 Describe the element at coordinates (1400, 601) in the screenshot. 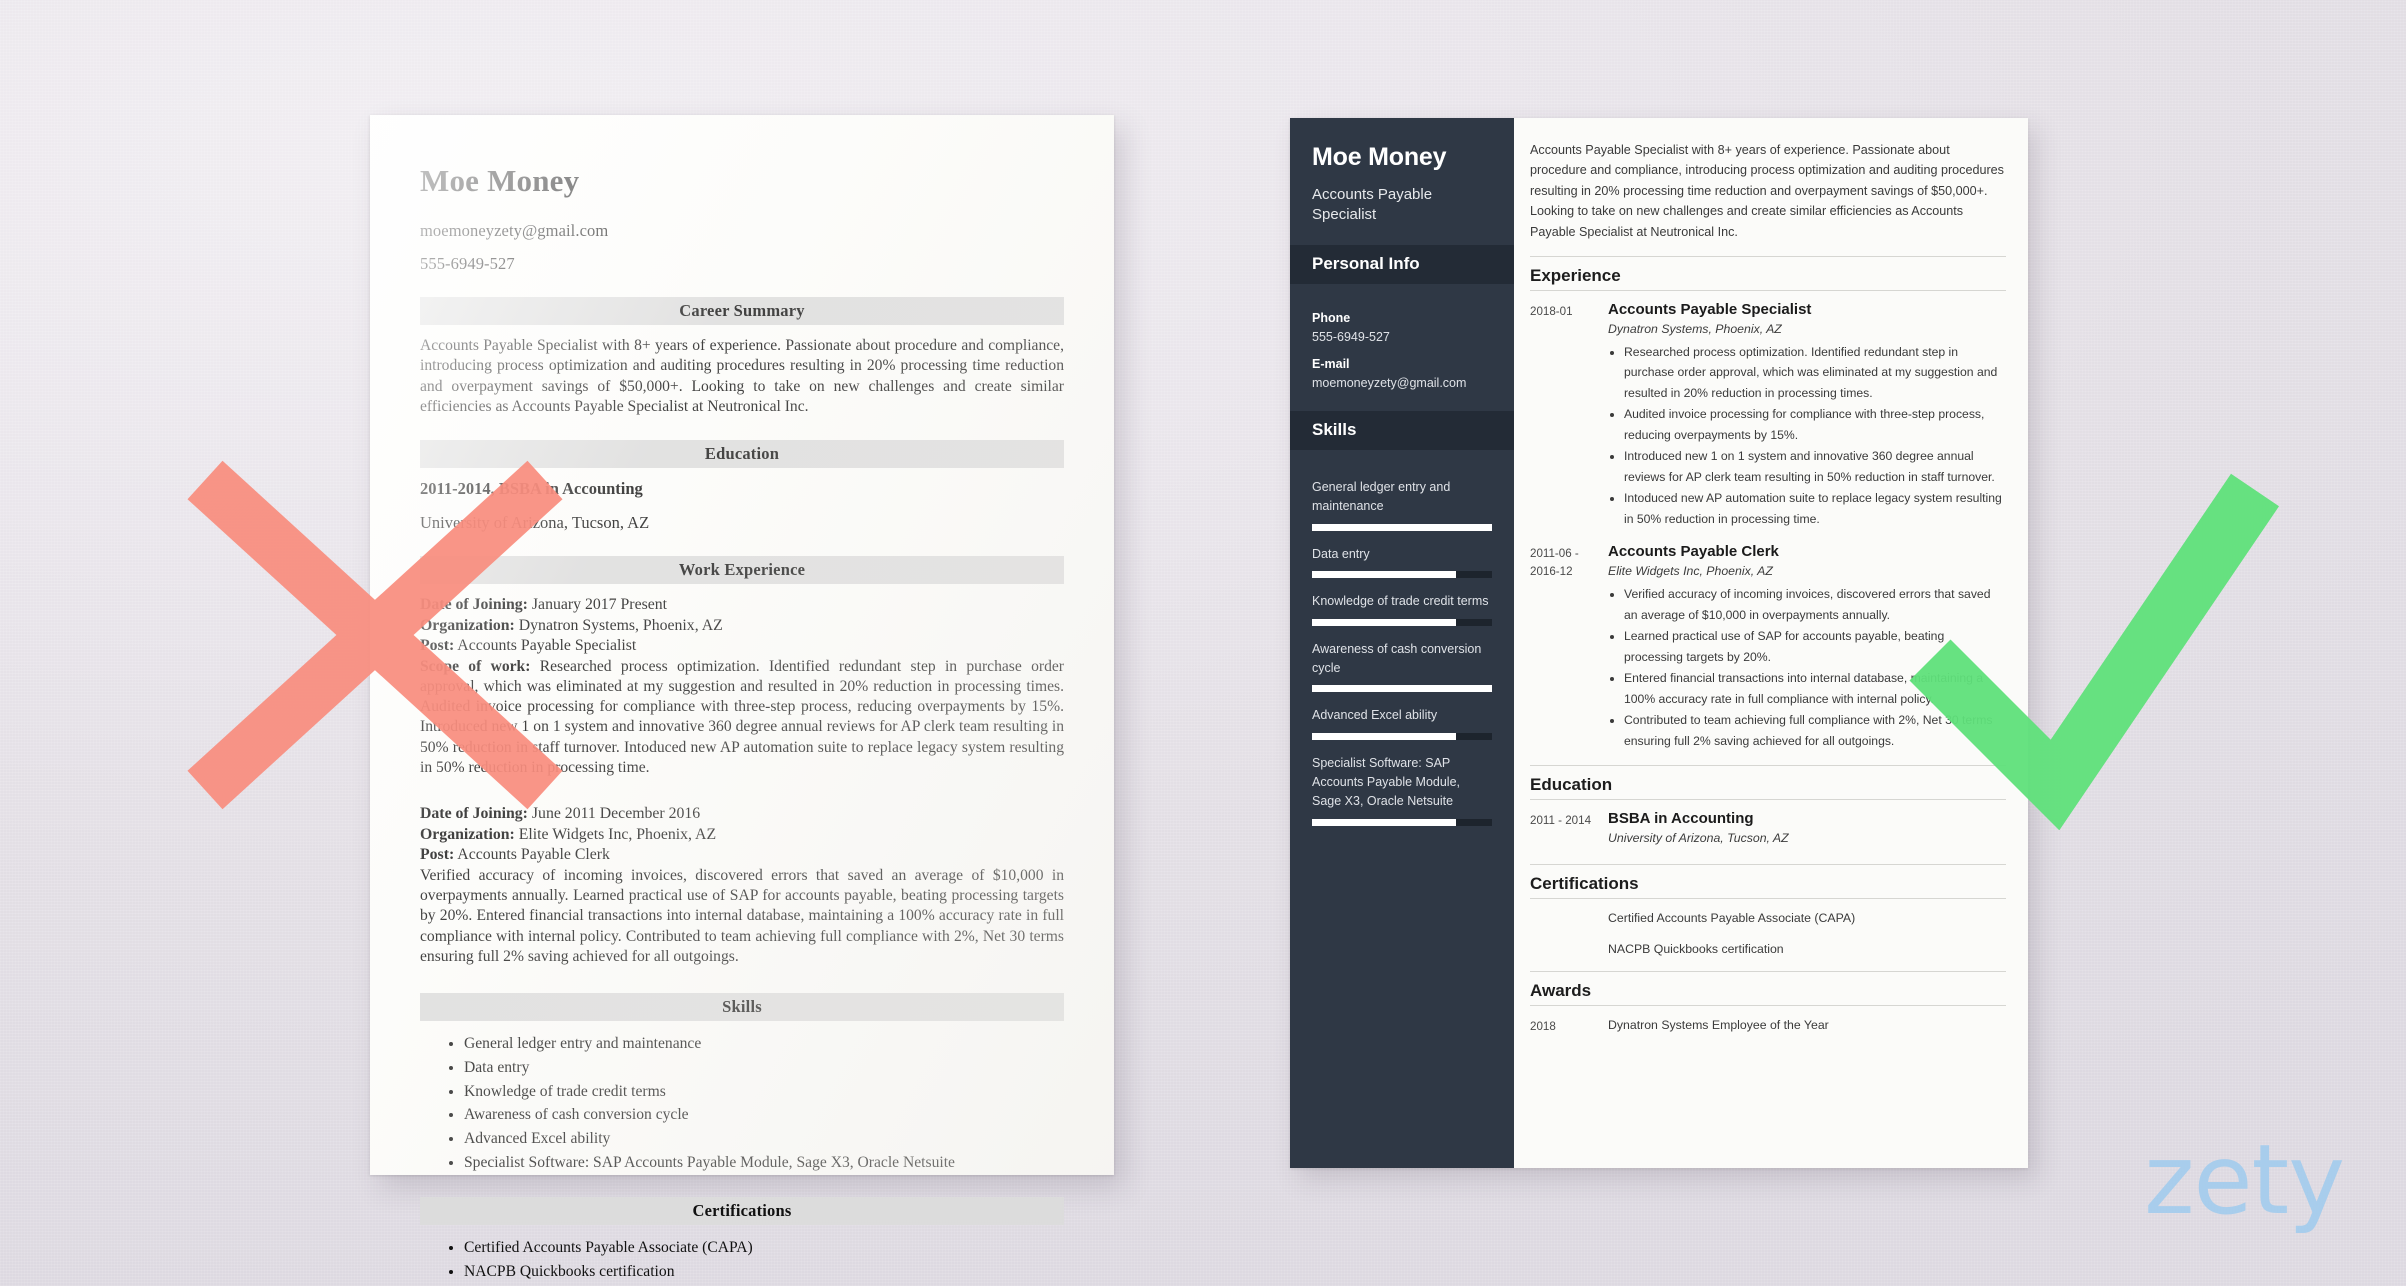

I see `sidebar-skill-label: Knowledge of trade credit terms` at that location.